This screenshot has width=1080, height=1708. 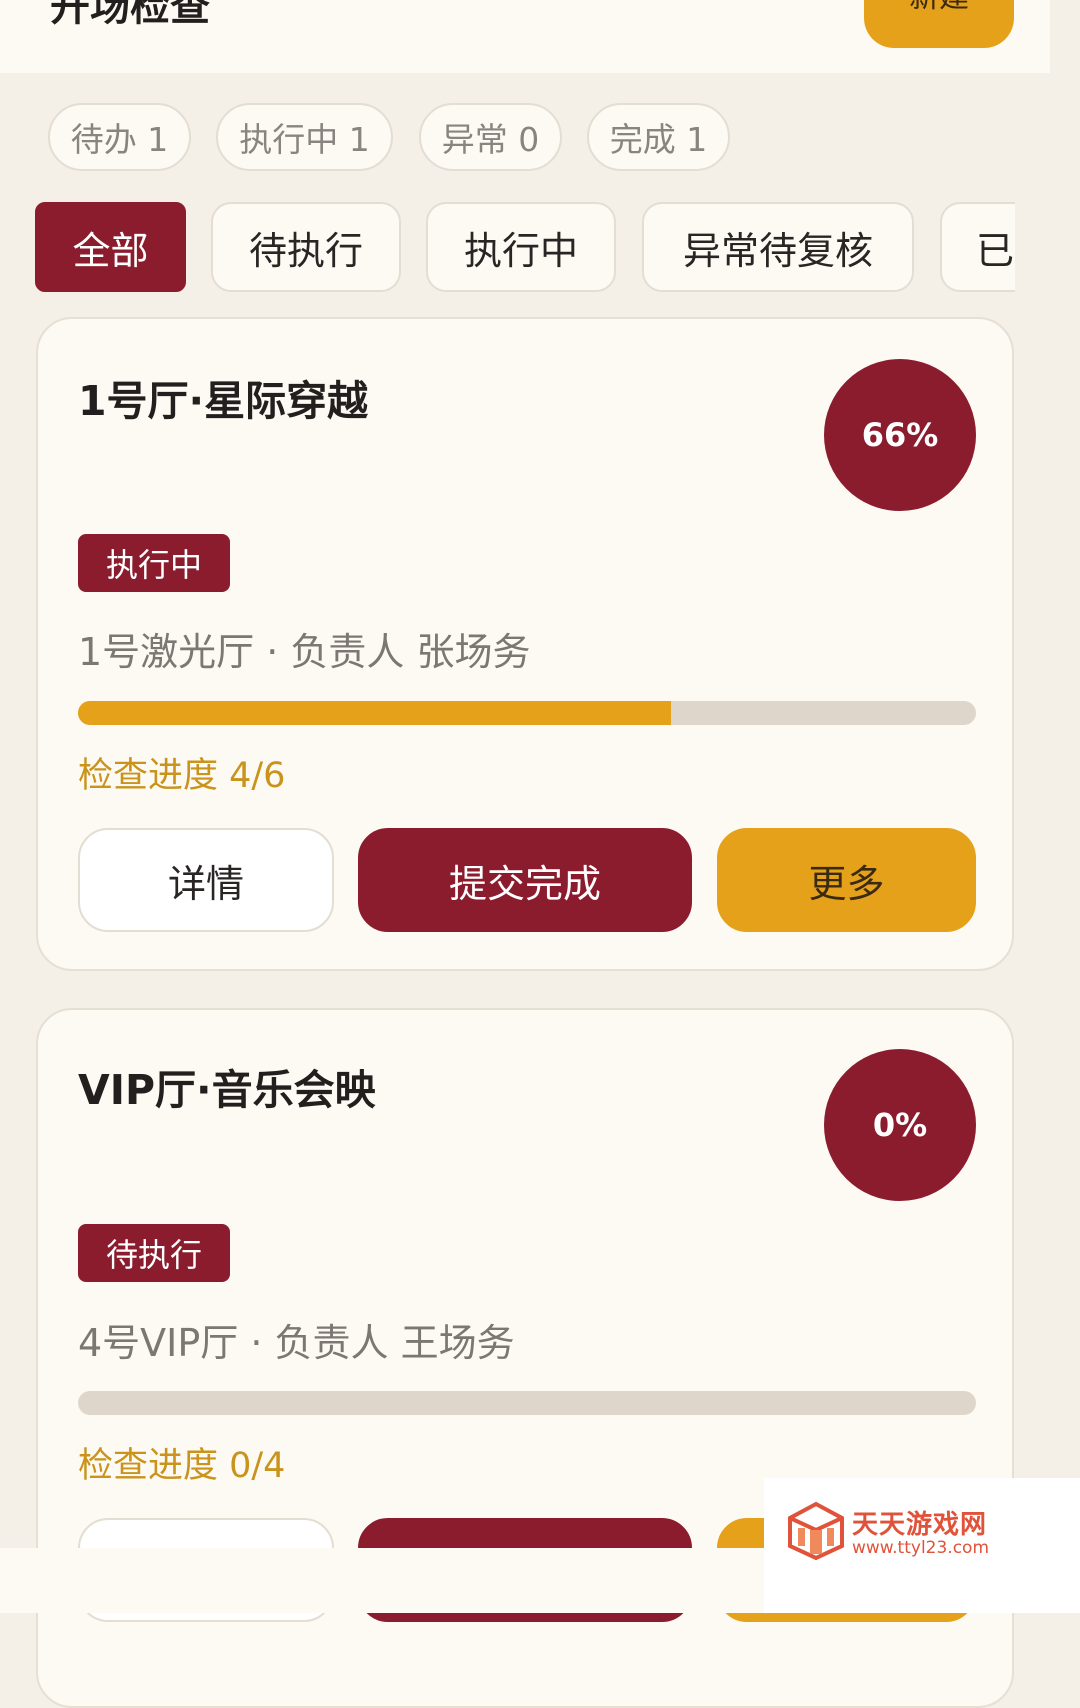 What do you see at coordinates (920, 1525) in the screenshot?
I see `watermark-name: 天天游戏网` at bounding box center [920, 1525].